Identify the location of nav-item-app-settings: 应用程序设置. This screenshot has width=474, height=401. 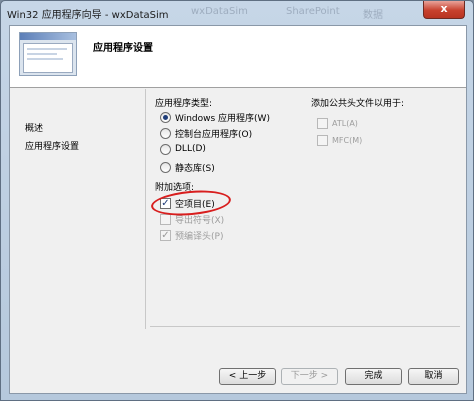
(52, 145).